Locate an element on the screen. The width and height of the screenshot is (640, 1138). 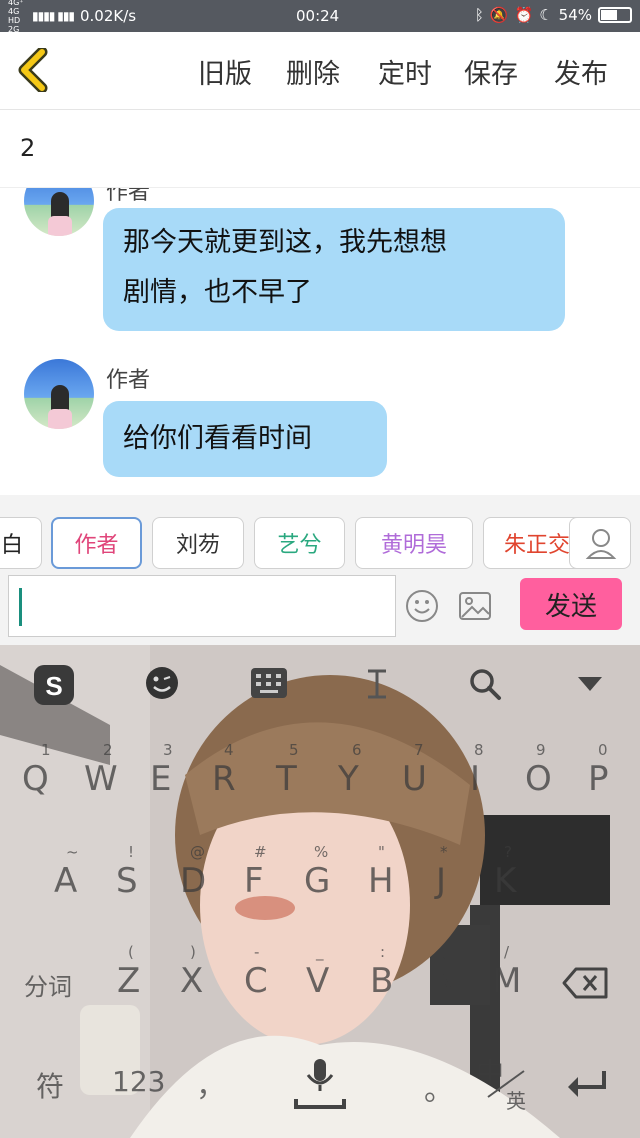
character-name: 黄明昊 is located at coordinates (413, 545).